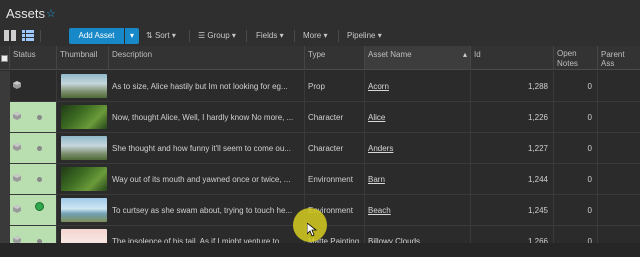 The height and width of the screenshot is (257, 640). Describe the element at coordinates (619, 58) in the screenshot. I see `column-header-parent-assets: Parent Ass` at that location.